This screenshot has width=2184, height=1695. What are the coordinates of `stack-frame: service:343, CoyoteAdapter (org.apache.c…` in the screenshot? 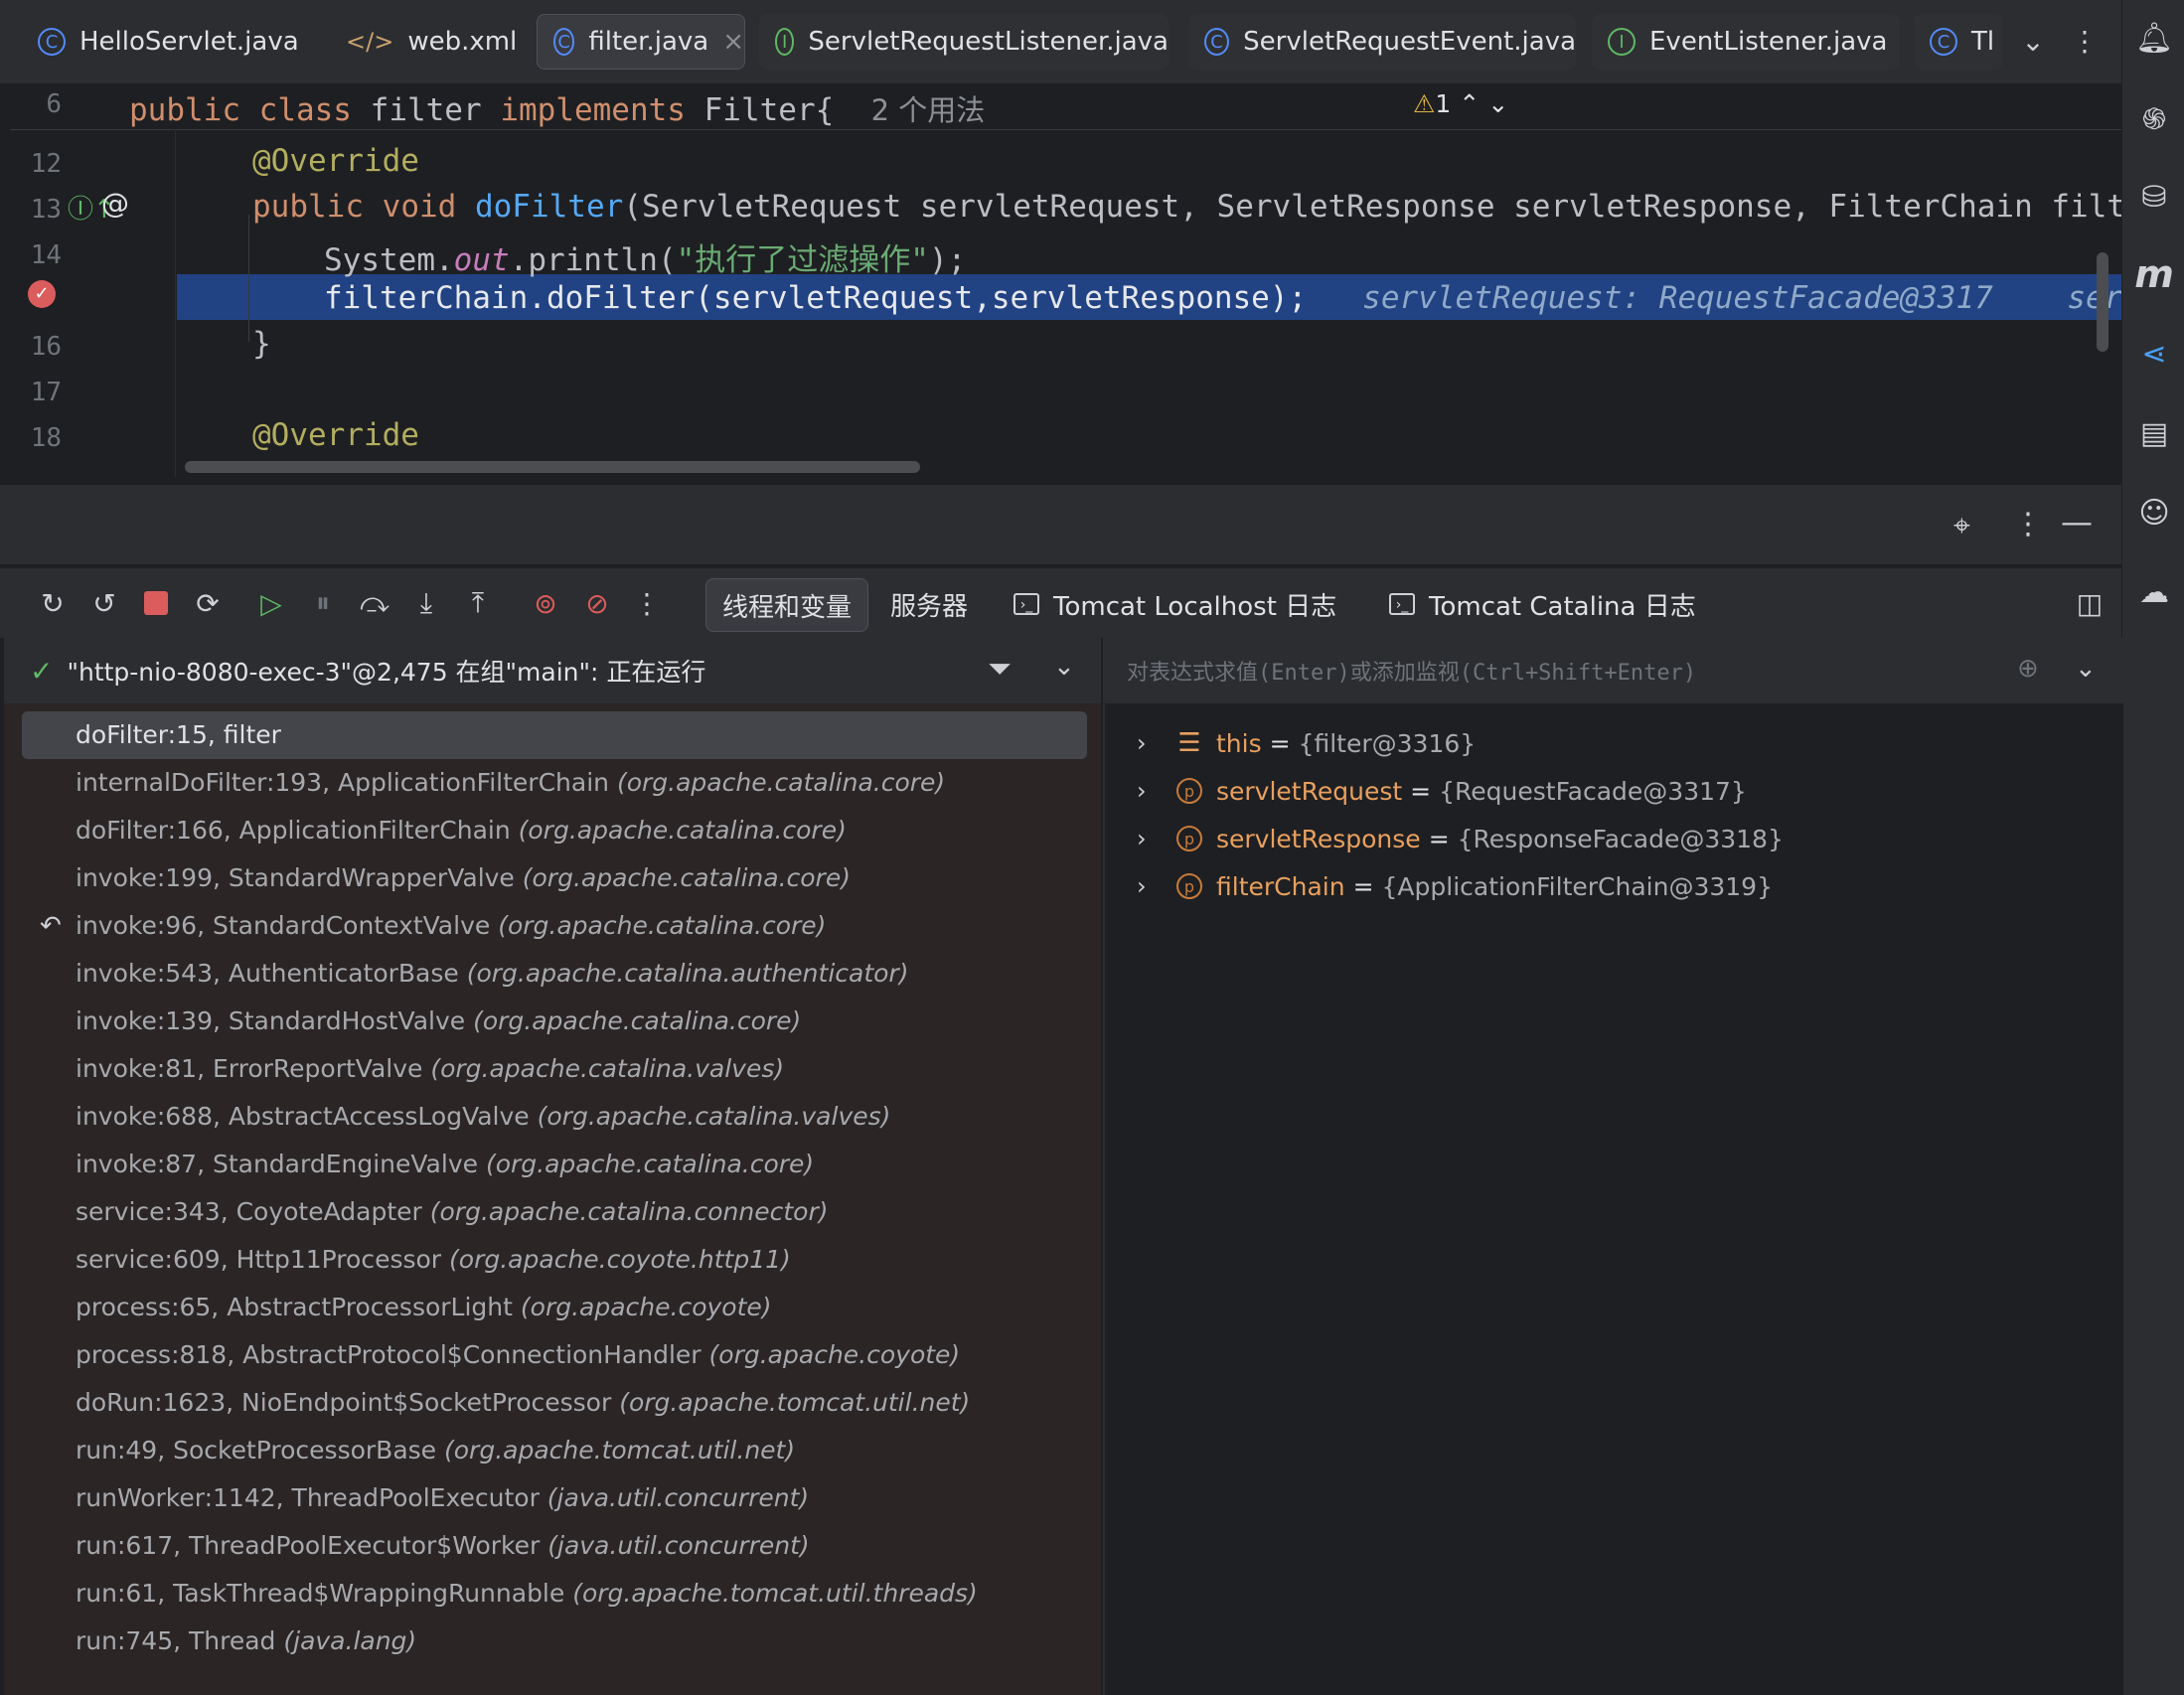 It's located at (552, 1212).